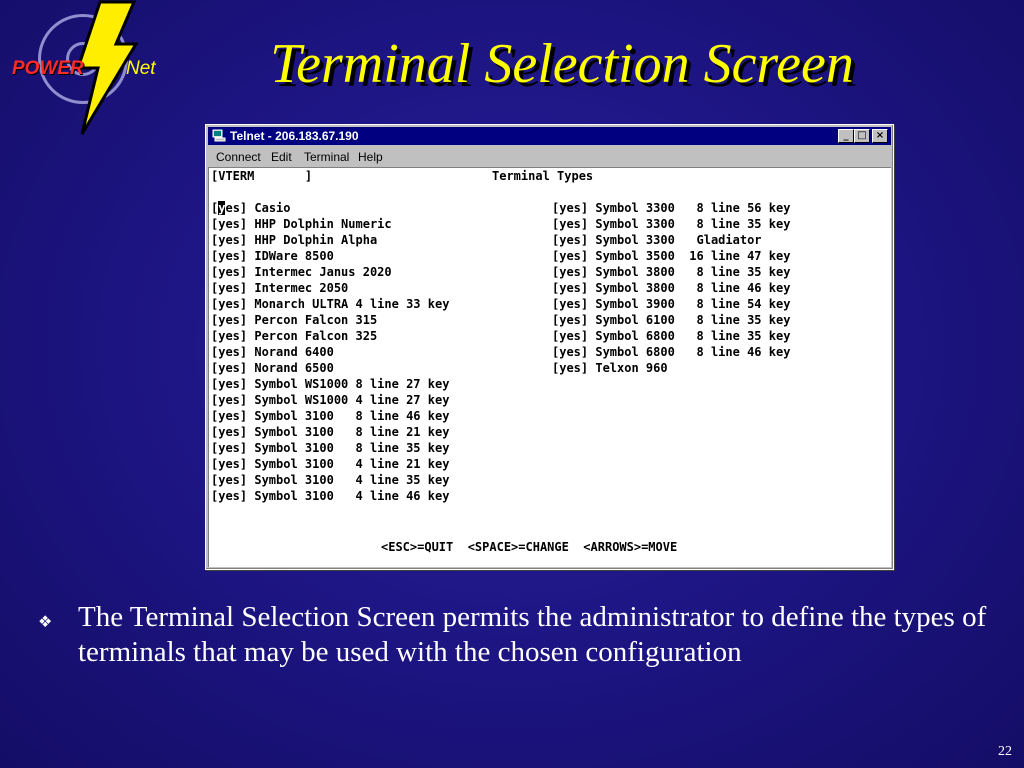  What do you see at coordinates (330, 496) in the screenshot?
I see `left-list-item: [yes] Symbol 3100 4 line 46 key` at bounding box center [330, 496].